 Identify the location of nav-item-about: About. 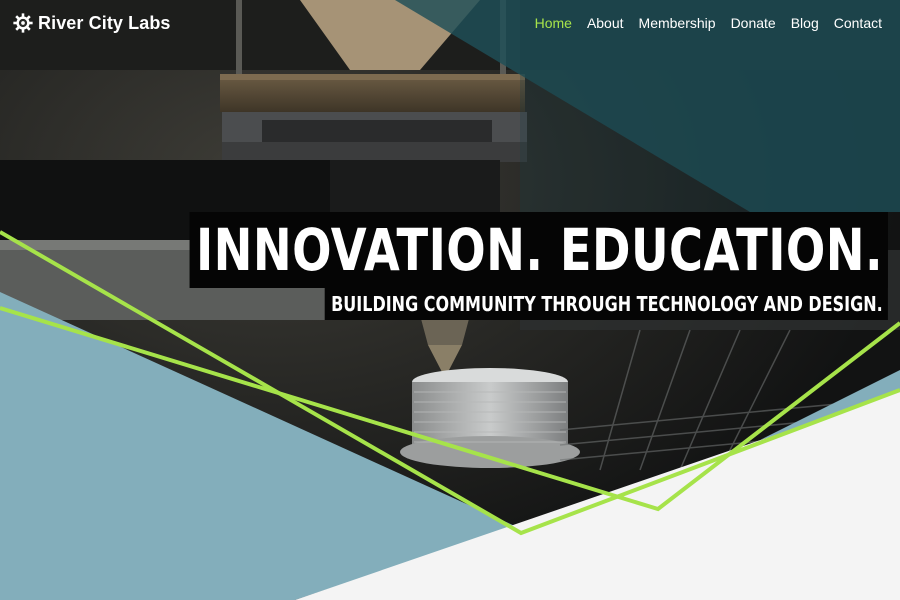
(605, 23).